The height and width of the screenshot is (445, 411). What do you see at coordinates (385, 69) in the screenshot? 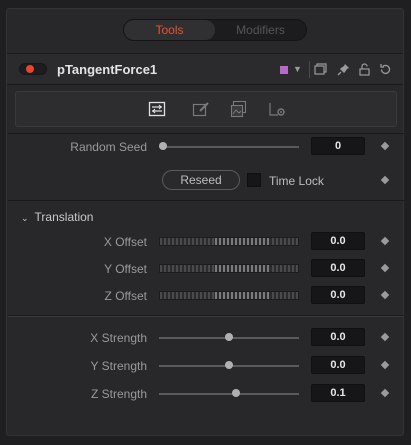
I see `reset-icon` at bounding box center [385, 69].